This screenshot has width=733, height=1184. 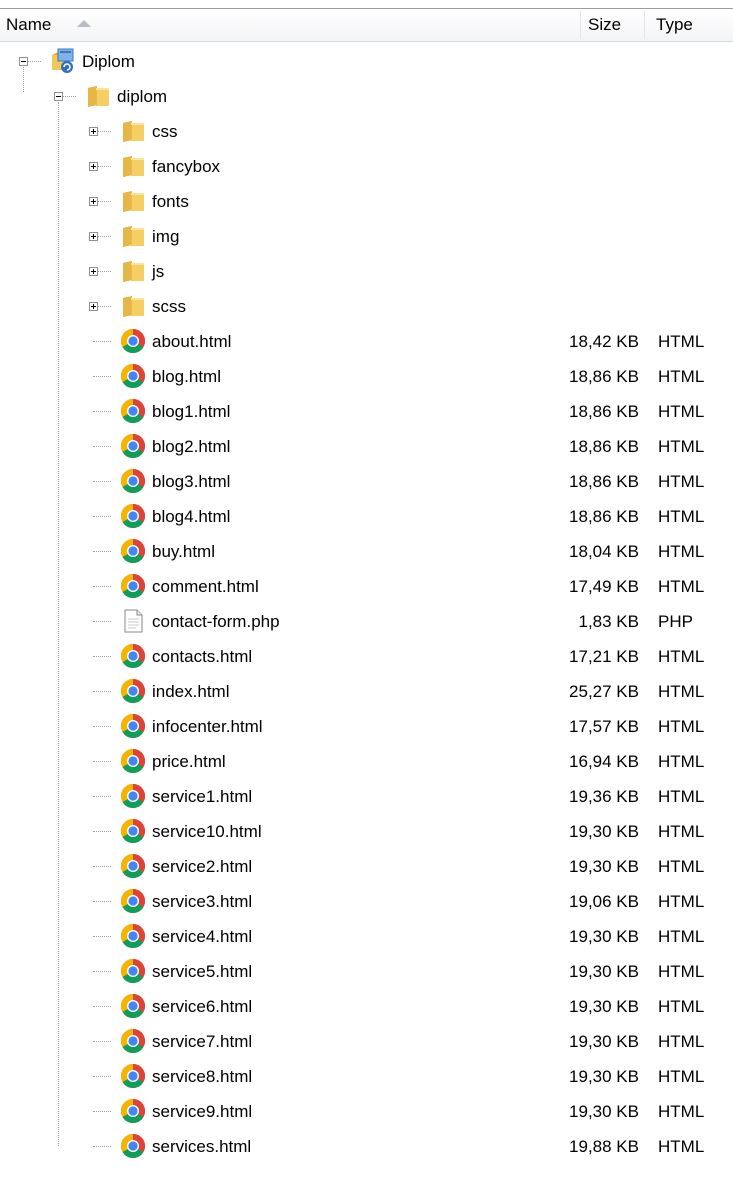 What do you see at coordinates (366, 1006) in the screenshot?
I see `tree-item-file: service6.html 19,30 KB HTML` at bounding box center [366, 1006].